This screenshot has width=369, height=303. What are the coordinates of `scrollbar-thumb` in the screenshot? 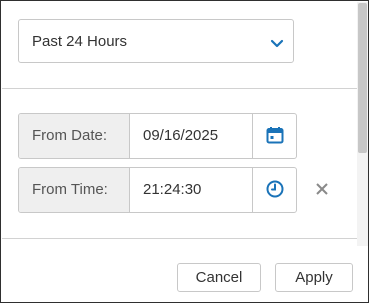 It's located at (362, 78).